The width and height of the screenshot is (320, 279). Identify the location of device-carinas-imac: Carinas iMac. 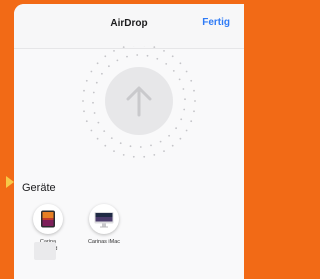
(104, 225).